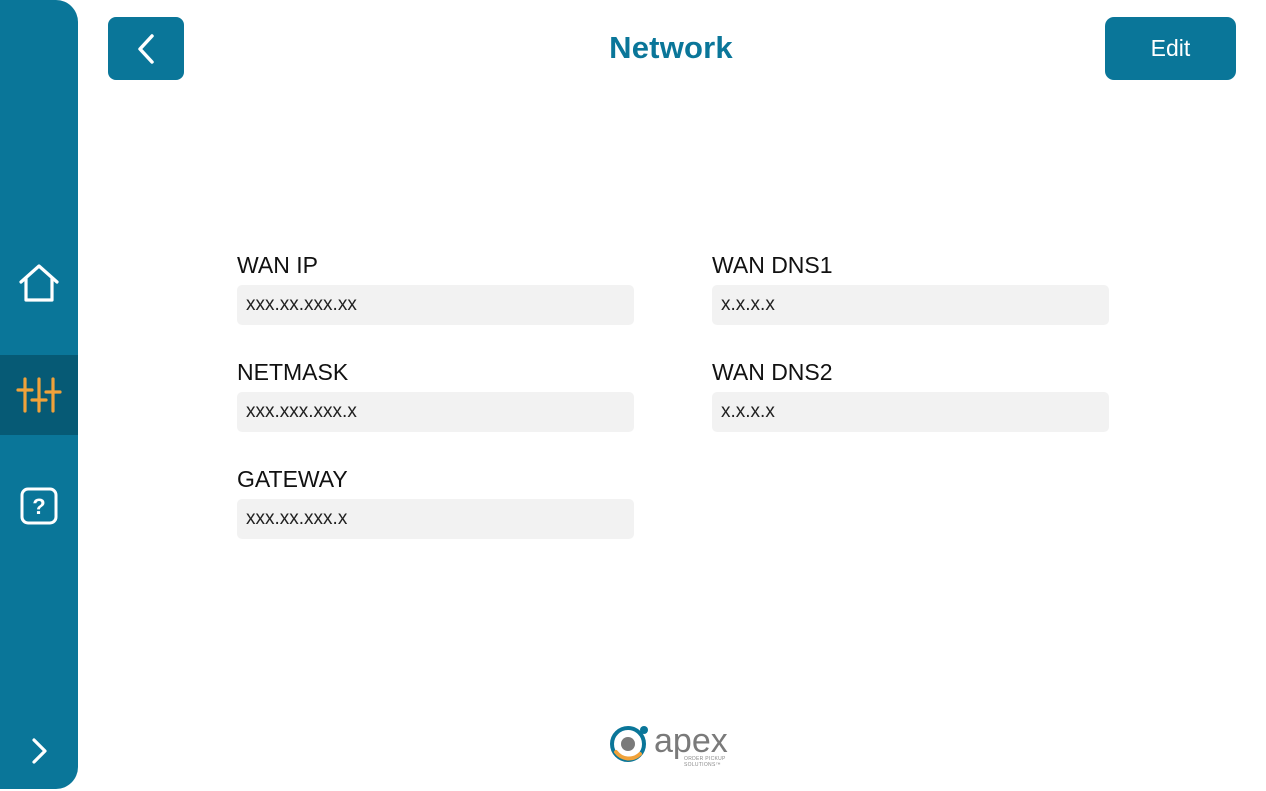 The height and width of the screenshot is (791, 1266). Describe the element at coordinates (277, 265) in the screenshot. I see `wan-ip-label: WAN IP` at that location.